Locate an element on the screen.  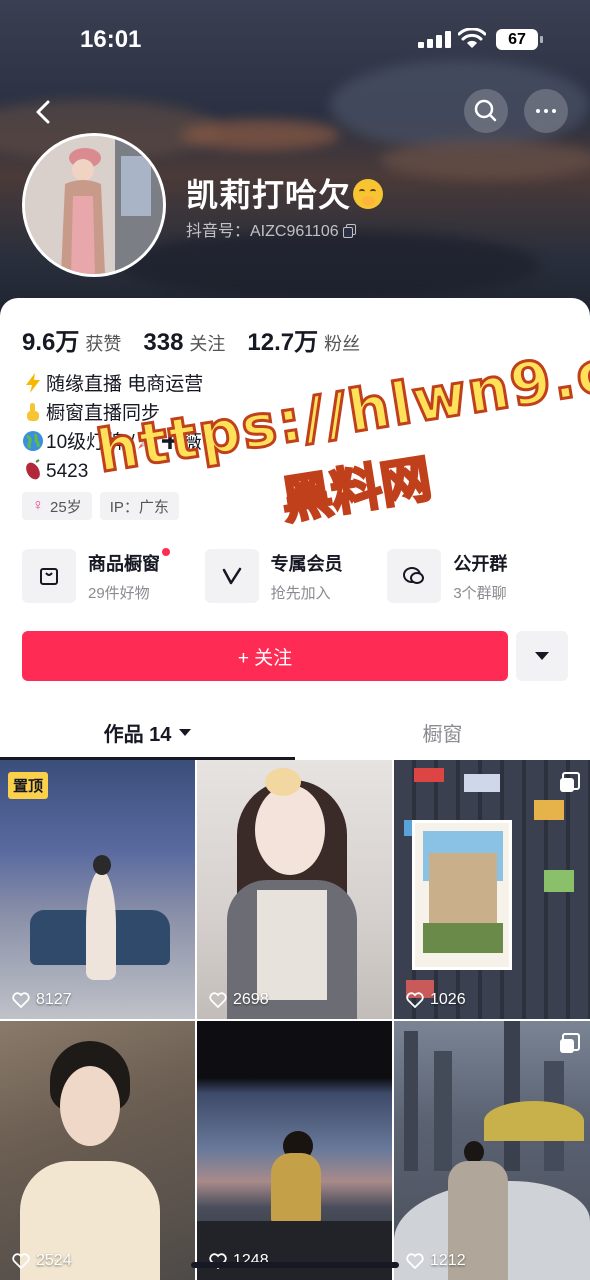
follow-button: + 关注 is located at coordinates (265, 656).